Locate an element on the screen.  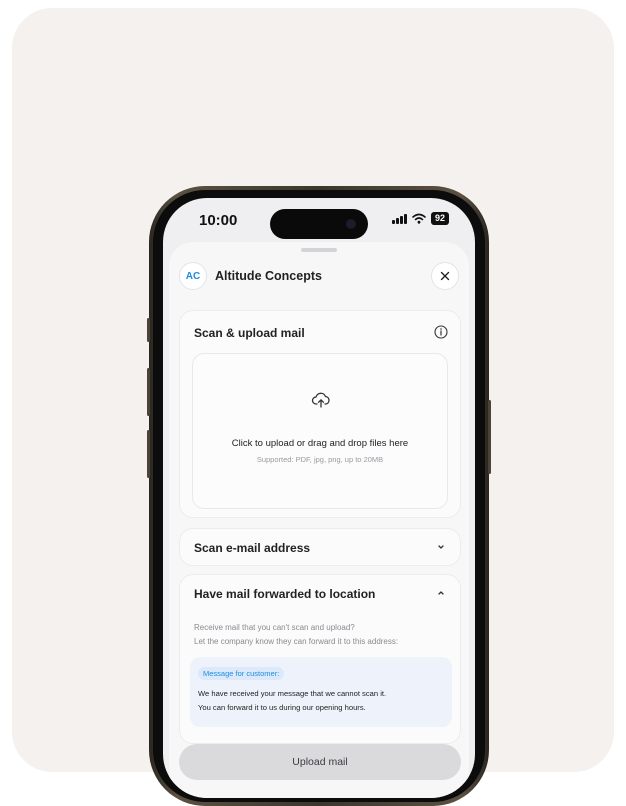
status-bar: 10:00 92 is located at coordinates (319, 220).